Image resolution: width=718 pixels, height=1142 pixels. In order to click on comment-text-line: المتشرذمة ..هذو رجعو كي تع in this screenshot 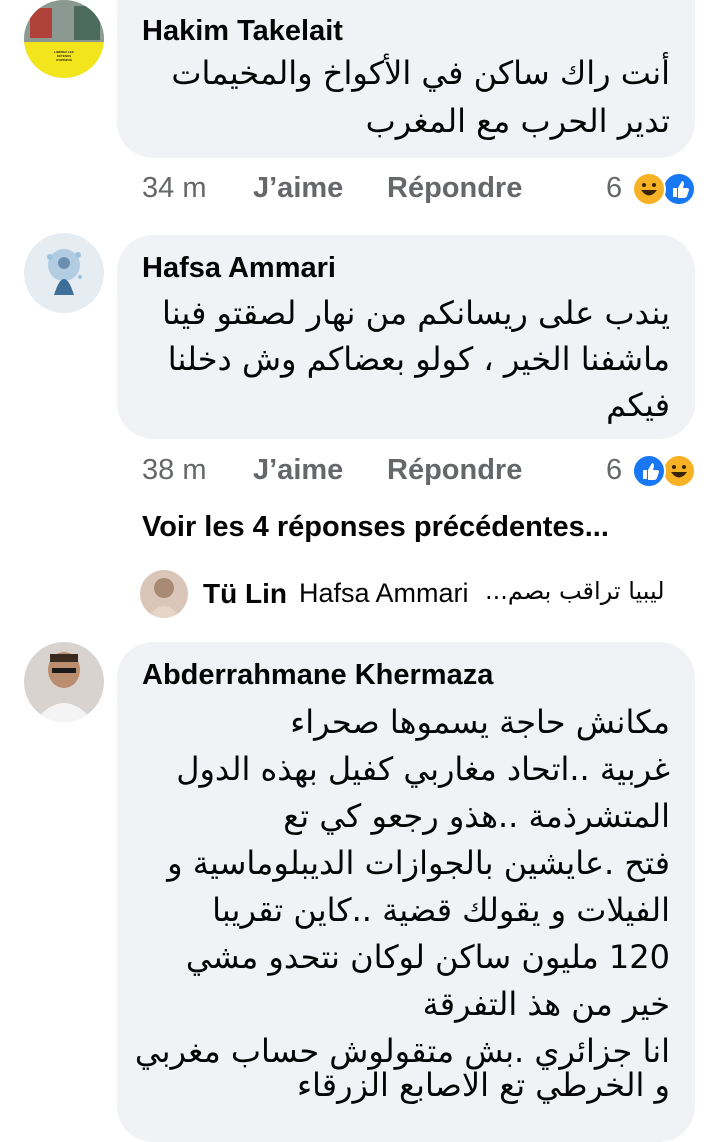, I will do `click(476, 816)`.